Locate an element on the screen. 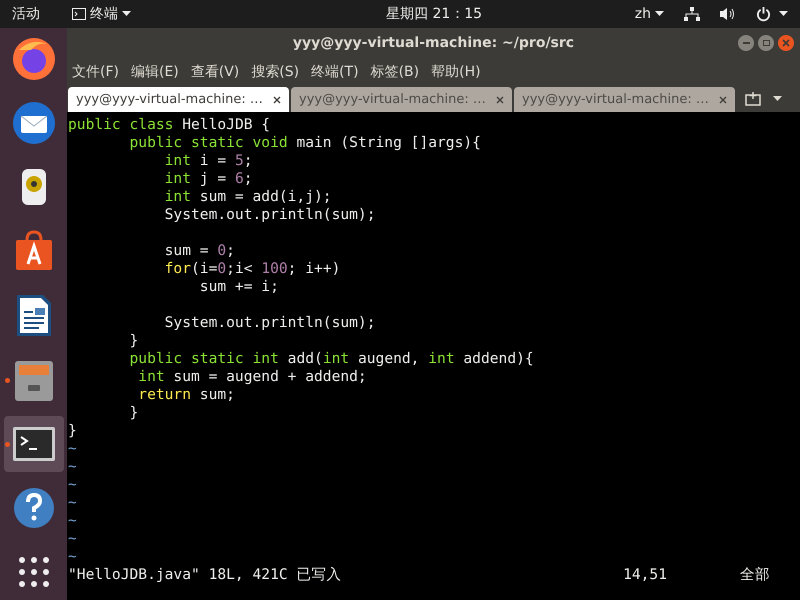  menu-item: 查看(V) is located at coordinates (215, 72).